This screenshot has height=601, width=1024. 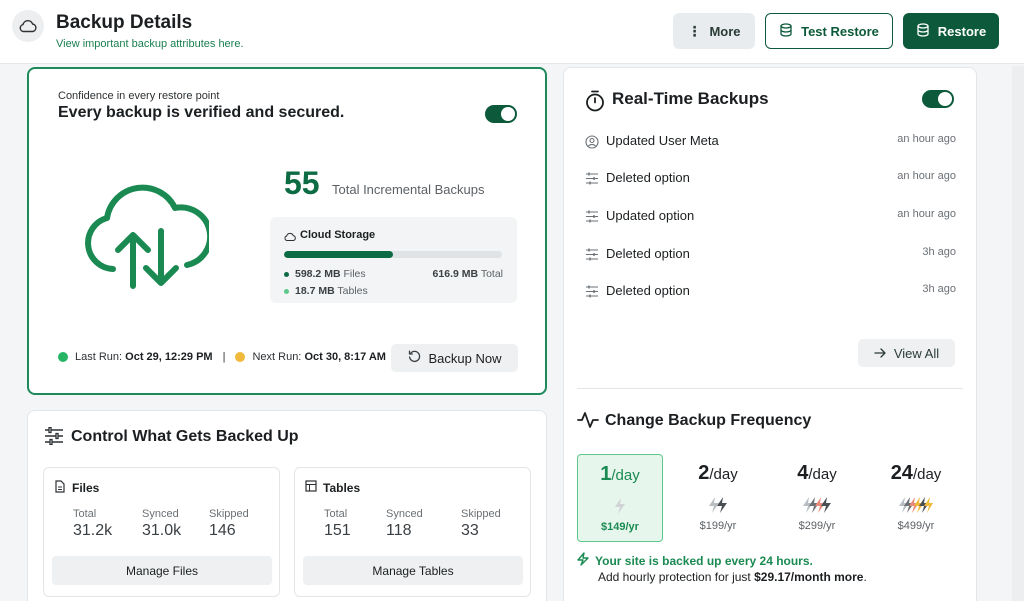 What do you see at coordinates (1018, 333) in the screenshot?
I see `page-scrollbar` at bounding box center [1018, 333].